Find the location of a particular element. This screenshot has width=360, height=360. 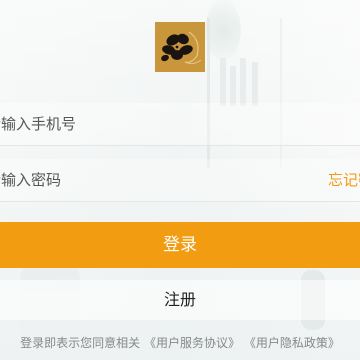

agreement-prefix: 登录即表示您同意相关 is located at coordinates (80, 343).